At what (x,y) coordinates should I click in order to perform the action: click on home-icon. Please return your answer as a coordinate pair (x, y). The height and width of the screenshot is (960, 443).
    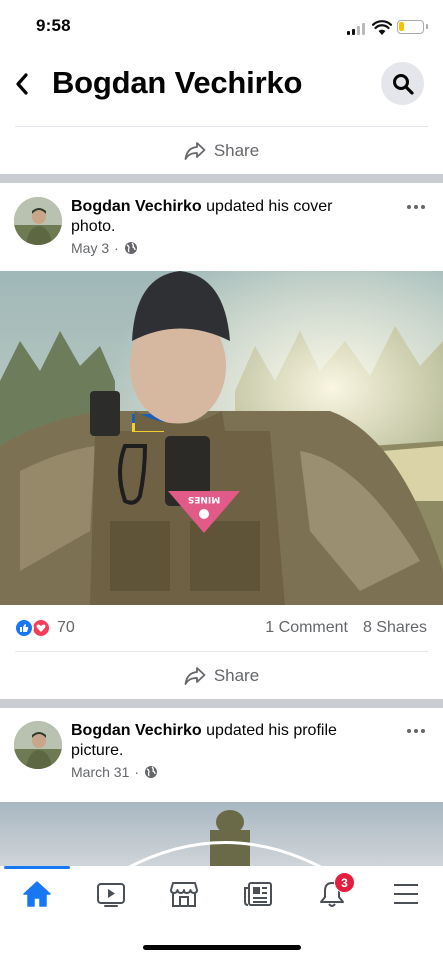
    Looking at the image, I should click on (37, 894).